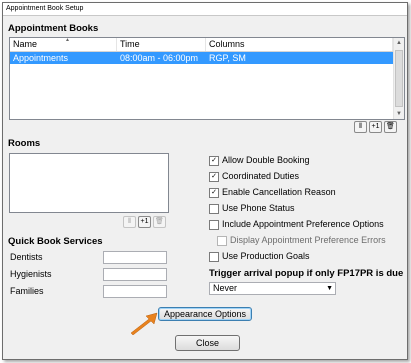  What do you see at coordinates (31, 274) in the screenshot?
I see `hygienists-label: Hygienists` at bounding box center [31, 274].